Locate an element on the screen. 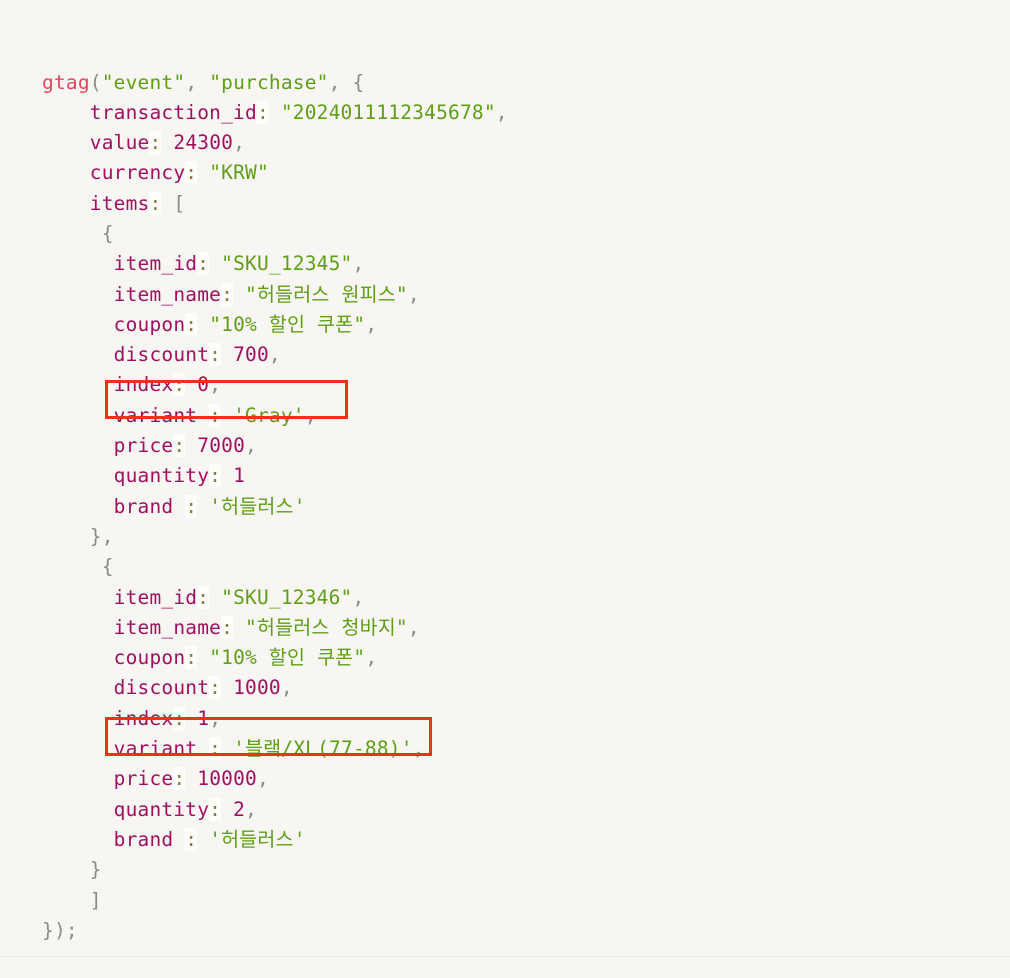 The image size is (1010, 978). code-token-punct: ( is located at coordinates (95, 82).